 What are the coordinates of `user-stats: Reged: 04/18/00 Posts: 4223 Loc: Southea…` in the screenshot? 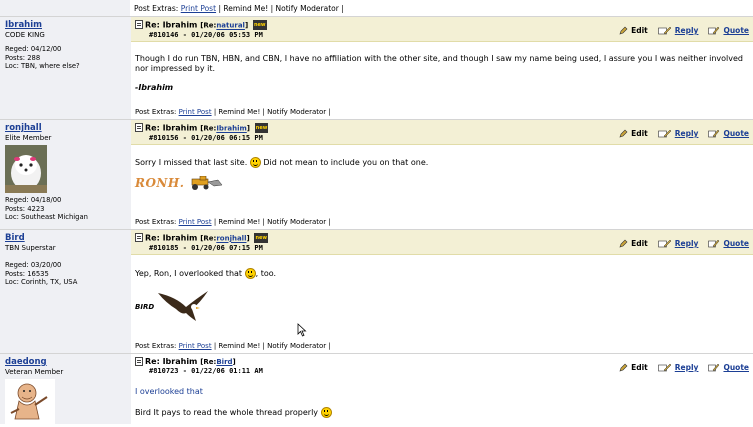 It's located at (68, 209).